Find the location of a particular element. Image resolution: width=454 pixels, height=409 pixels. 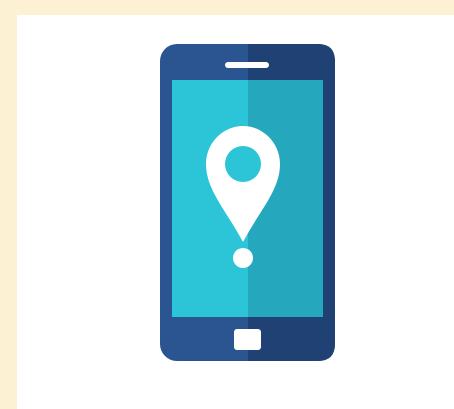

pin-dot is located at coordinates (243, 258).